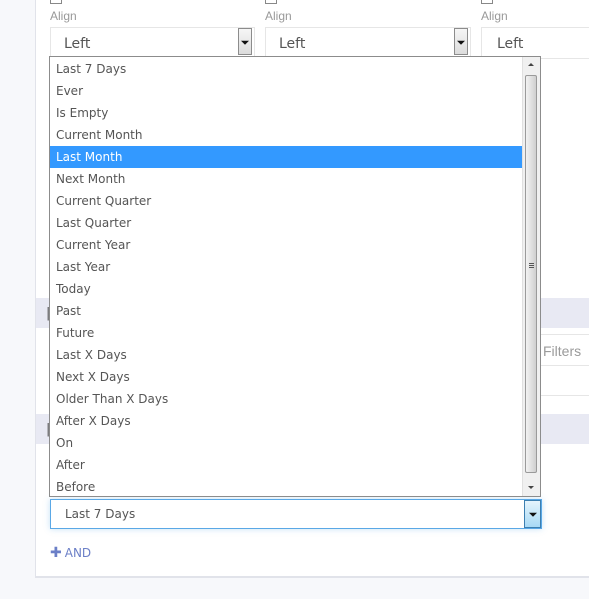 Image resolution: width=589 pixels, height=599 pixels. I want to click on dropdown-option: Before, so click(287, 487).